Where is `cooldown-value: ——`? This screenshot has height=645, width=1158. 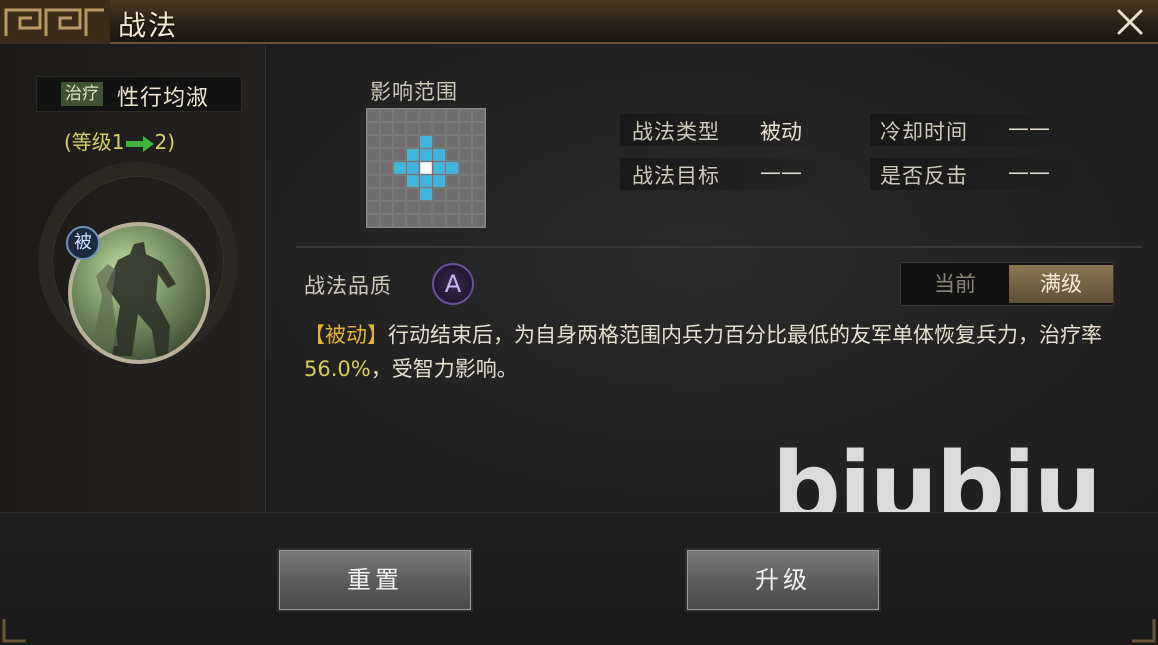 cooldown-value: —— is located at coordinates (1029, 128).